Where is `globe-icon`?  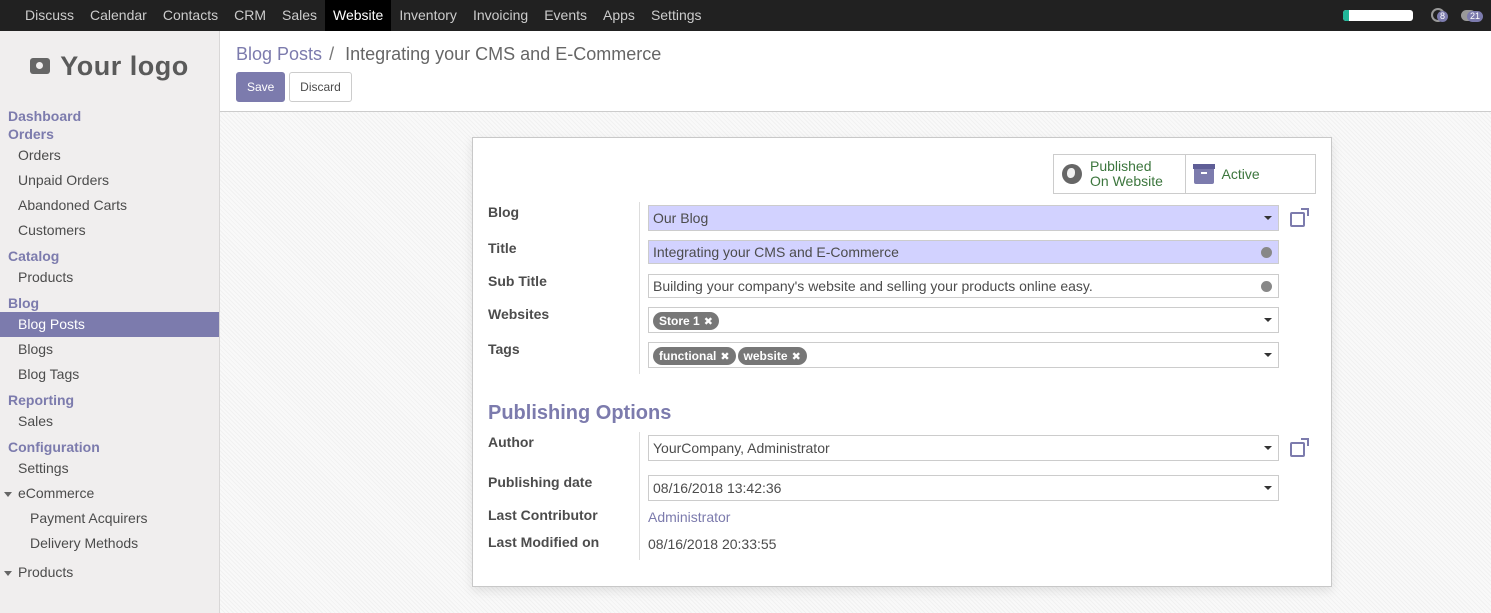
globe-icon is located at coordinates (1072, 174).